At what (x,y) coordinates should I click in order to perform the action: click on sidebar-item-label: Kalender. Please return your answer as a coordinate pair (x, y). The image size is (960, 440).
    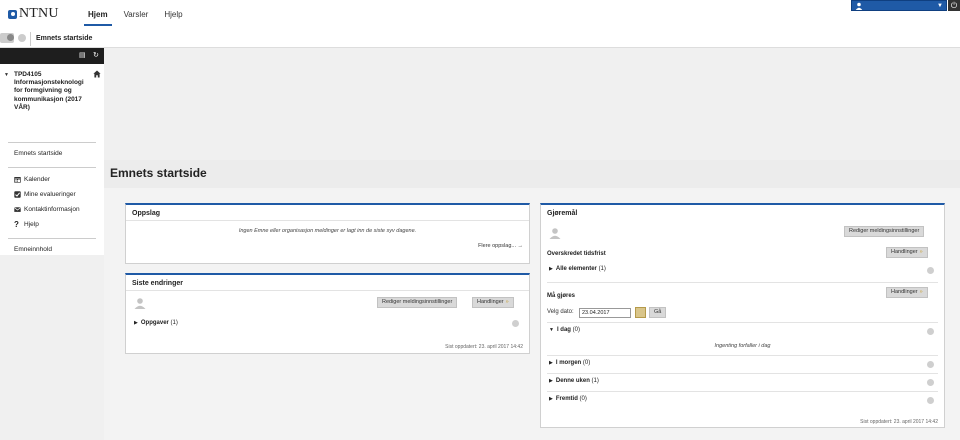
    Looking at the image, I should click on (37, 179).